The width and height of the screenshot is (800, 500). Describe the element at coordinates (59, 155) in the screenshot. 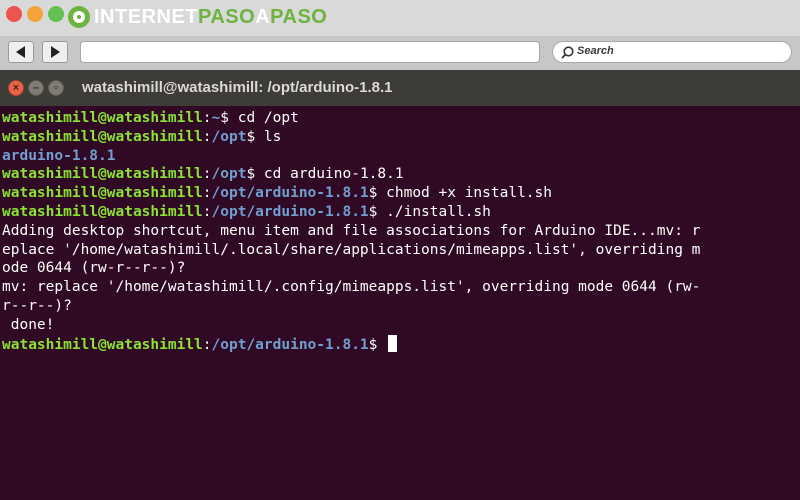

I see `directory-listing-entry: arduino-1.8.1` at that location.